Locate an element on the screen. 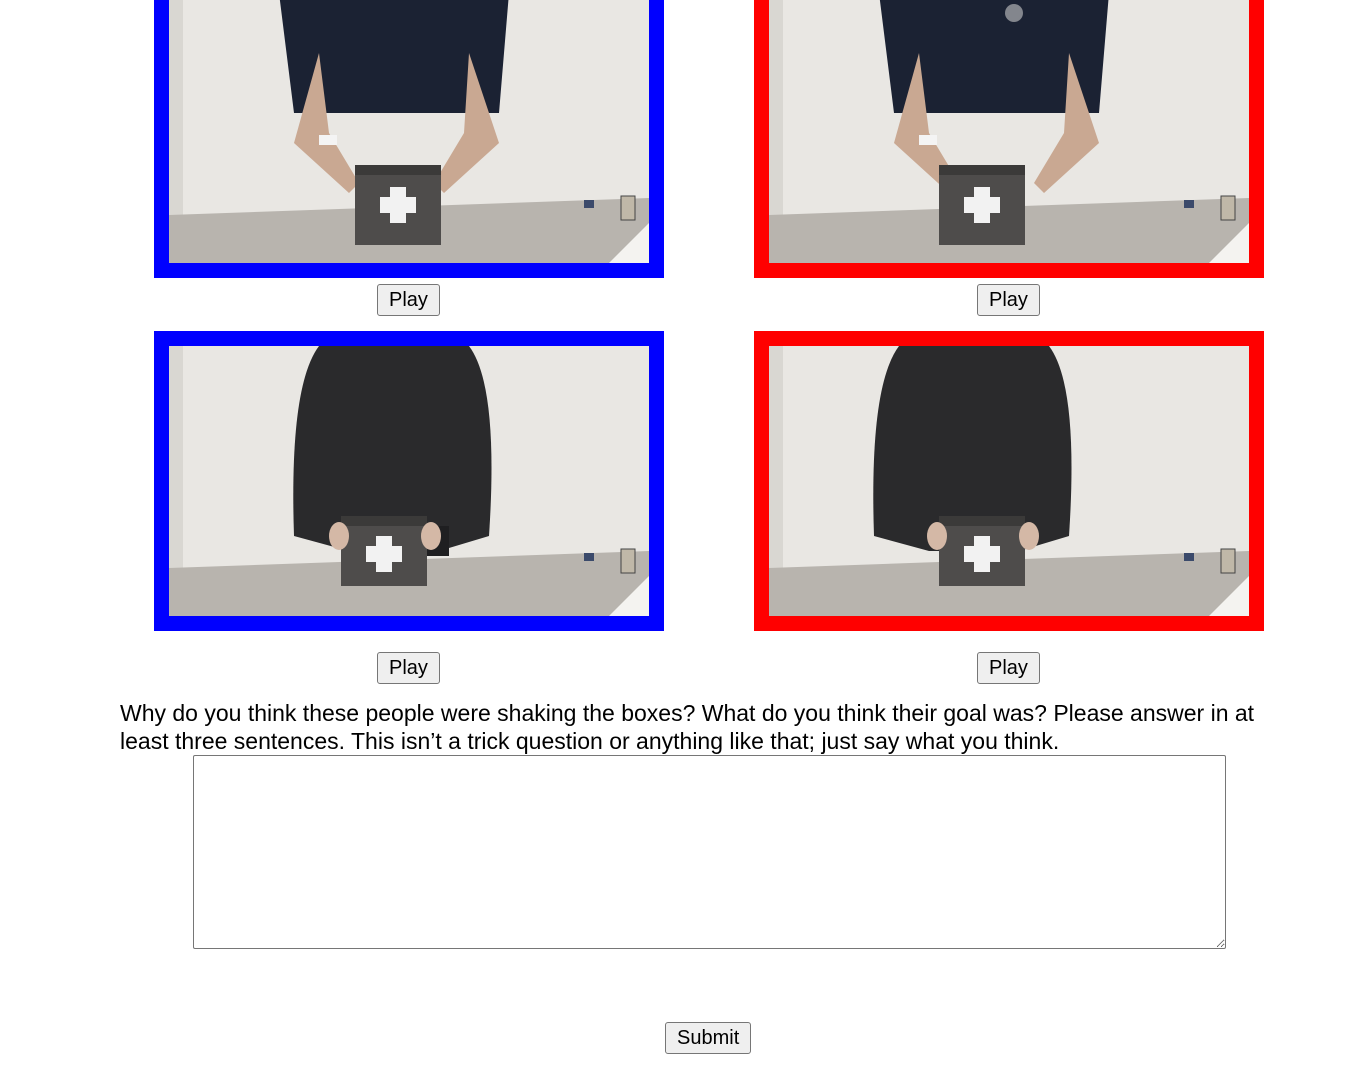 This screenshot has width=1347, height=1086. submit-button: Submit is located at coordinates (708, 1038).